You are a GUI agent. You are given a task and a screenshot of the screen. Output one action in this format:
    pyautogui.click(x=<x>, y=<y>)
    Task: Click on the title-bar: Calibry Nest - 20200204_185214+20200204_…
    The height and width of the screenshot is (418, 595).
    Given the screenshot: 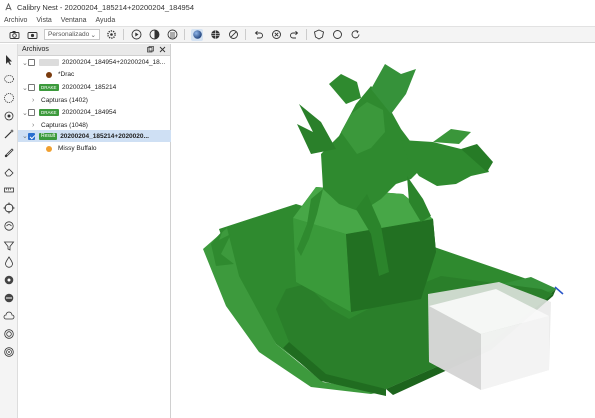 What is the action you would take?
    pyautogui.click(x=297, y=7)
    